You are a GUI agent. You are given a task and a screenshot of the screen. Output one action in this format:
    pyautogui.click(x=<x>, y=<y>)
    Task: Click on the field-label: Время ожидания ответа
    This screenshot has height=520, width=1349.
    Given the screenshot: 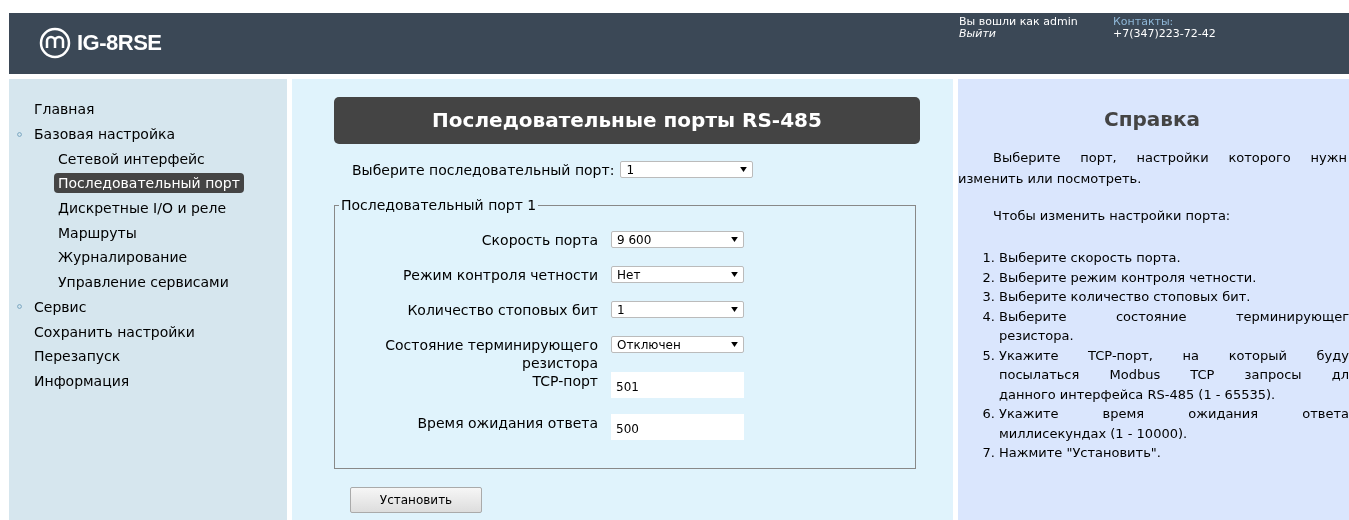 What is the action you would take?
    pyautogui.click(x=507, y=423)
    